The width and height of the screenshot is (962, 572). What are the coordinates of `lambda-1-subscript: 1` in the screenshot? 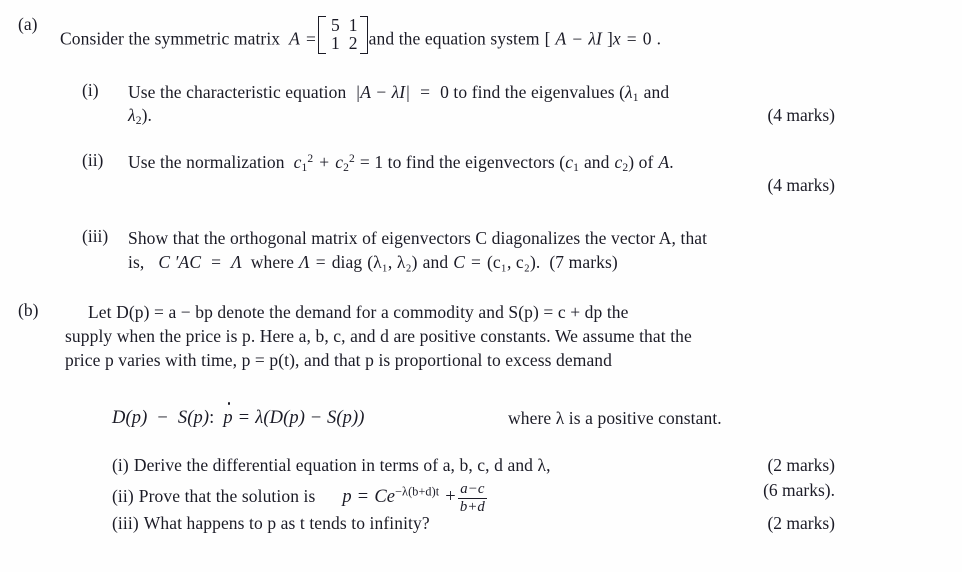 It's located at (635, 98).